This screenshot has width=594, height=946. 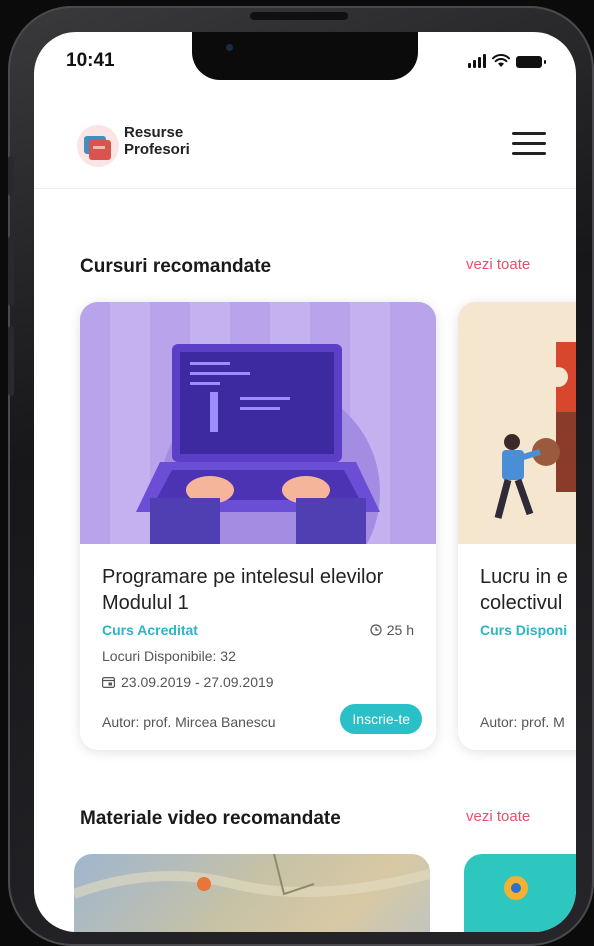 I want to click on course-seats: Locuri Disponibile: 32, so click(x=169, y=656).